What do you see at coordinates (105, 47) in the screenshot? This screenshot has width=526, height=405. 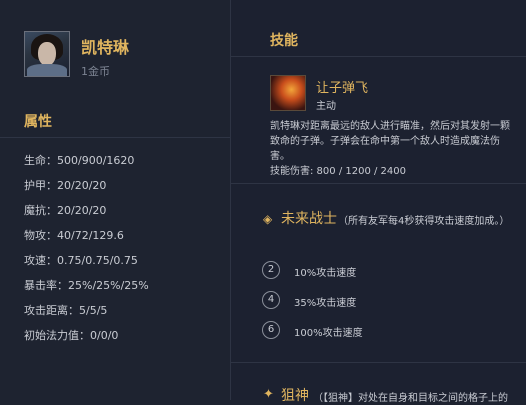 I see `champion-name: 凯特琳` at bounding box center [105, 47].